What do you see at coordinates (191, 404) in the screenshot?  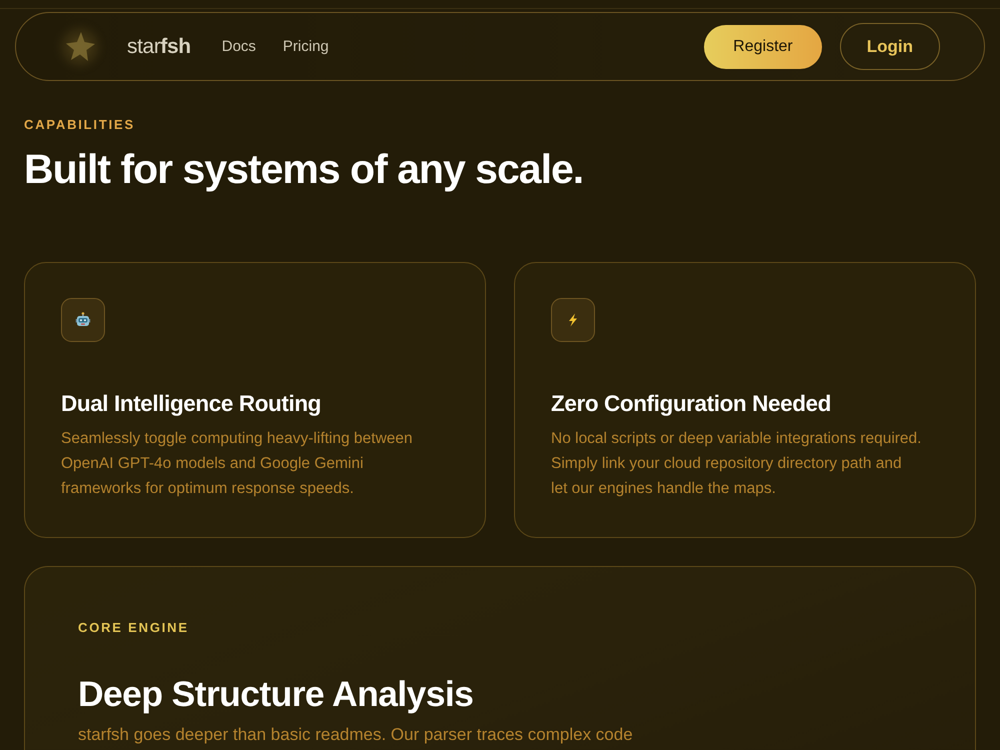 I see `card-title: Dual Intelligence Routing` at bounding box center [191, 404].